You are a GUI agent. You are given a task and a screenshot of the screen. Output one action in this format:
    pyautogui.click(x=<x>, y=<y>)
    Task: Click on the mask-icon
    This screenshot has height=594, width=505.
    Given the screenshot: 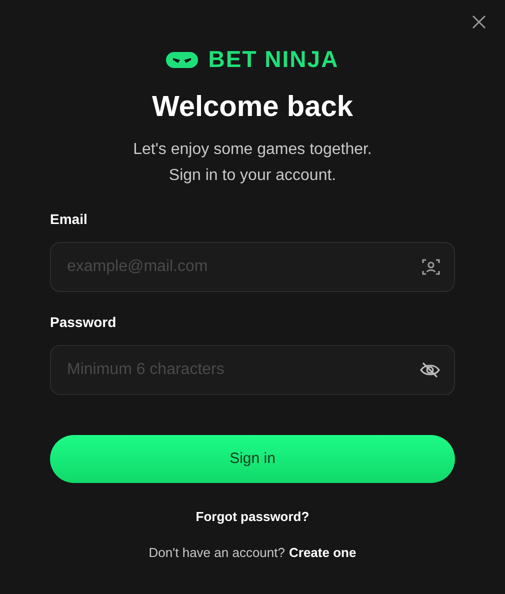 What is the action you would take?
    pyautogui.click(x=182, y=59)
    